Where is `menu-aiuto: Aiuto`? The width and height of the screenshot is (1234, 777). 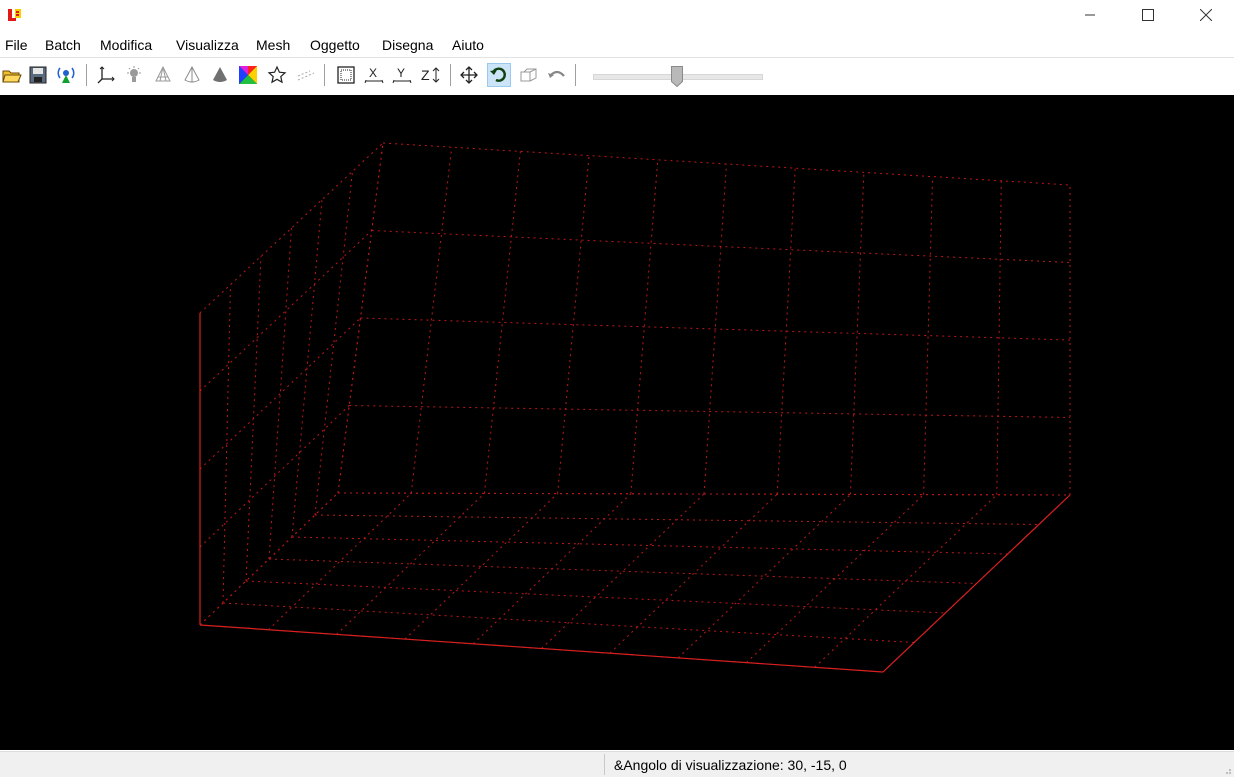
menu-aiuto: Aiuto is located at coordinates (468, 45).